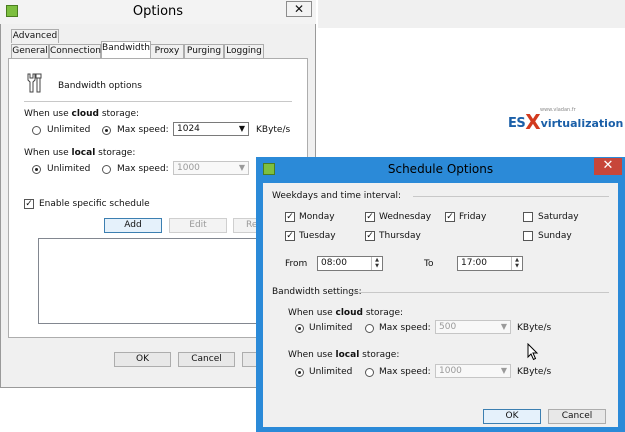 The height and width of the screenshot is (432, 625). Describe the element at coordinates (448, 327) in the screenshot. I see `schedule-cloud-speed-value: 500` at that location.